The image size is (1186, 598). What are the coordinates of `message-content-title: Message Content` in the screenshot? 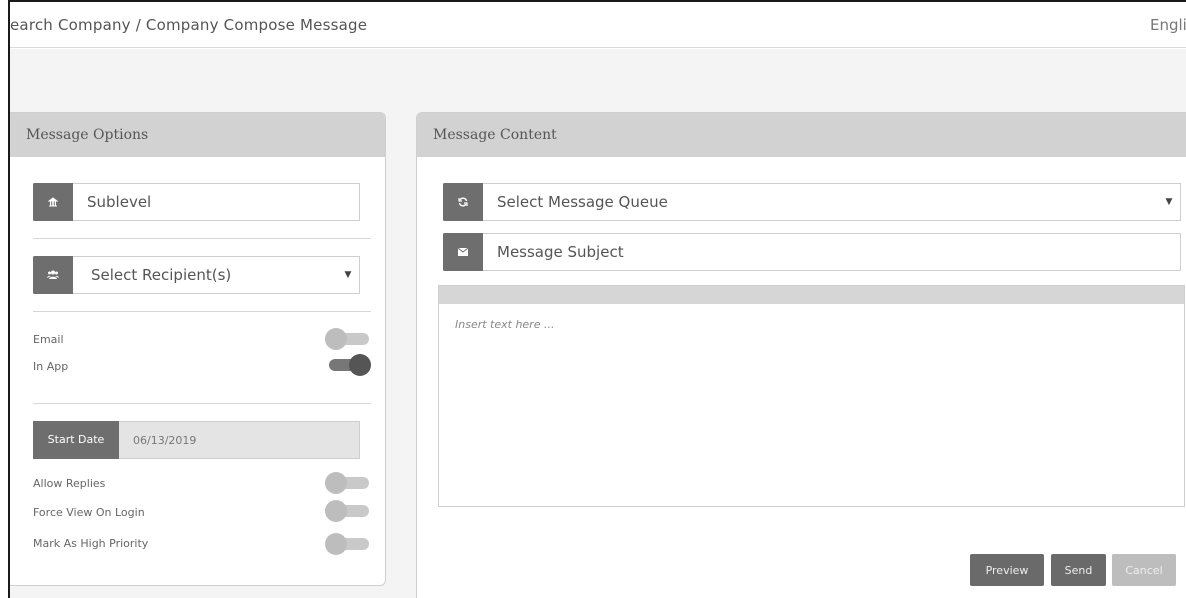 It's located at (801, 135).